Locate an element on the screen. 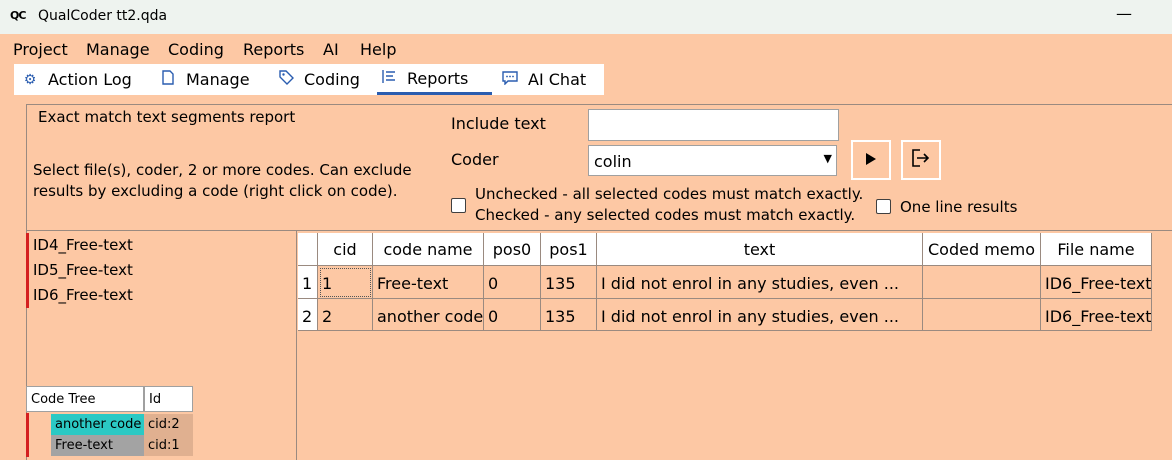 This screenshot has width=1172, height=460. code-id-cell: cid:2 is located at coordinates (168, 424).